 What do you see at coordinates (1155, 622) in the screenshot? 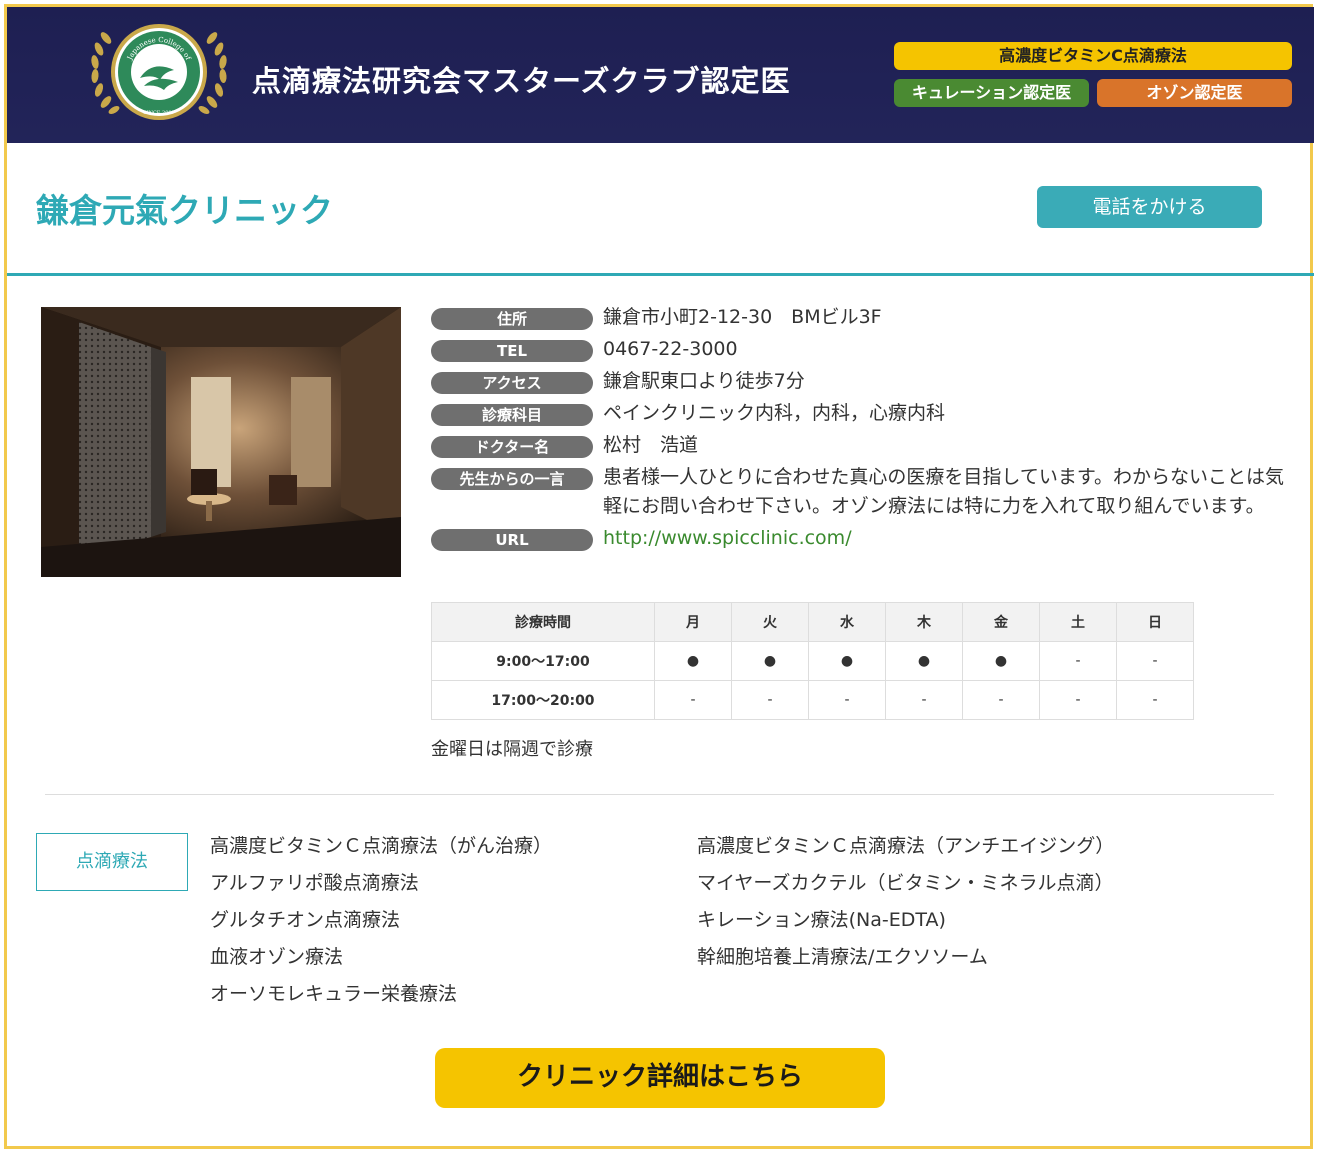
I see `hours-header-cell: 日` at bounding box center [1155, 622].